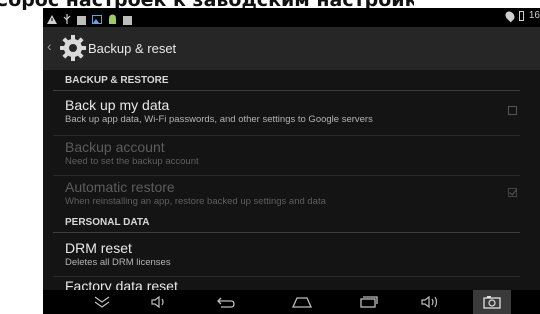 The height and width of the screenshot is (314, 540). I want to click on section-header-personal-data: PERSONAL DATA, so click(286, 223).